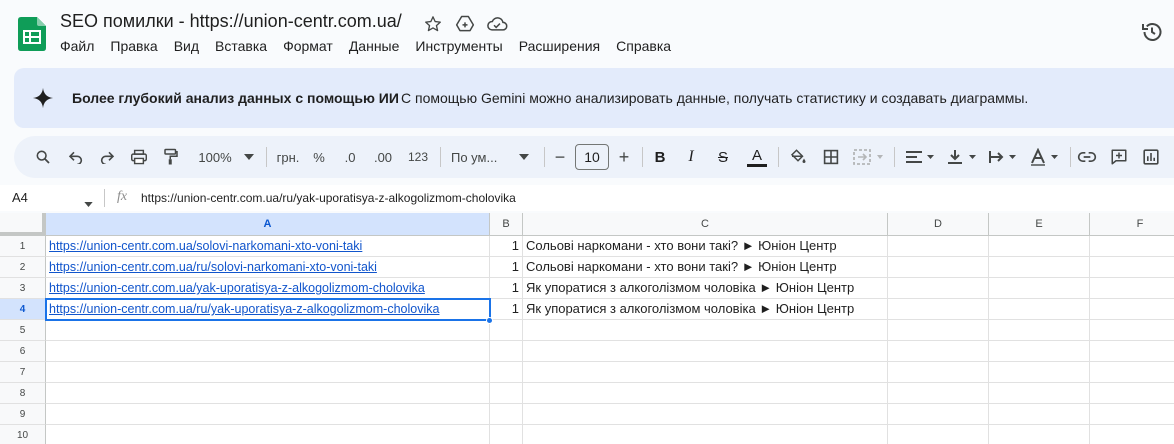 The height and width of the screenshot is (444, 1174). Describe the element at coordinates (920, 157) in the screenshot. I see `horizontal-align-icon` at that location.